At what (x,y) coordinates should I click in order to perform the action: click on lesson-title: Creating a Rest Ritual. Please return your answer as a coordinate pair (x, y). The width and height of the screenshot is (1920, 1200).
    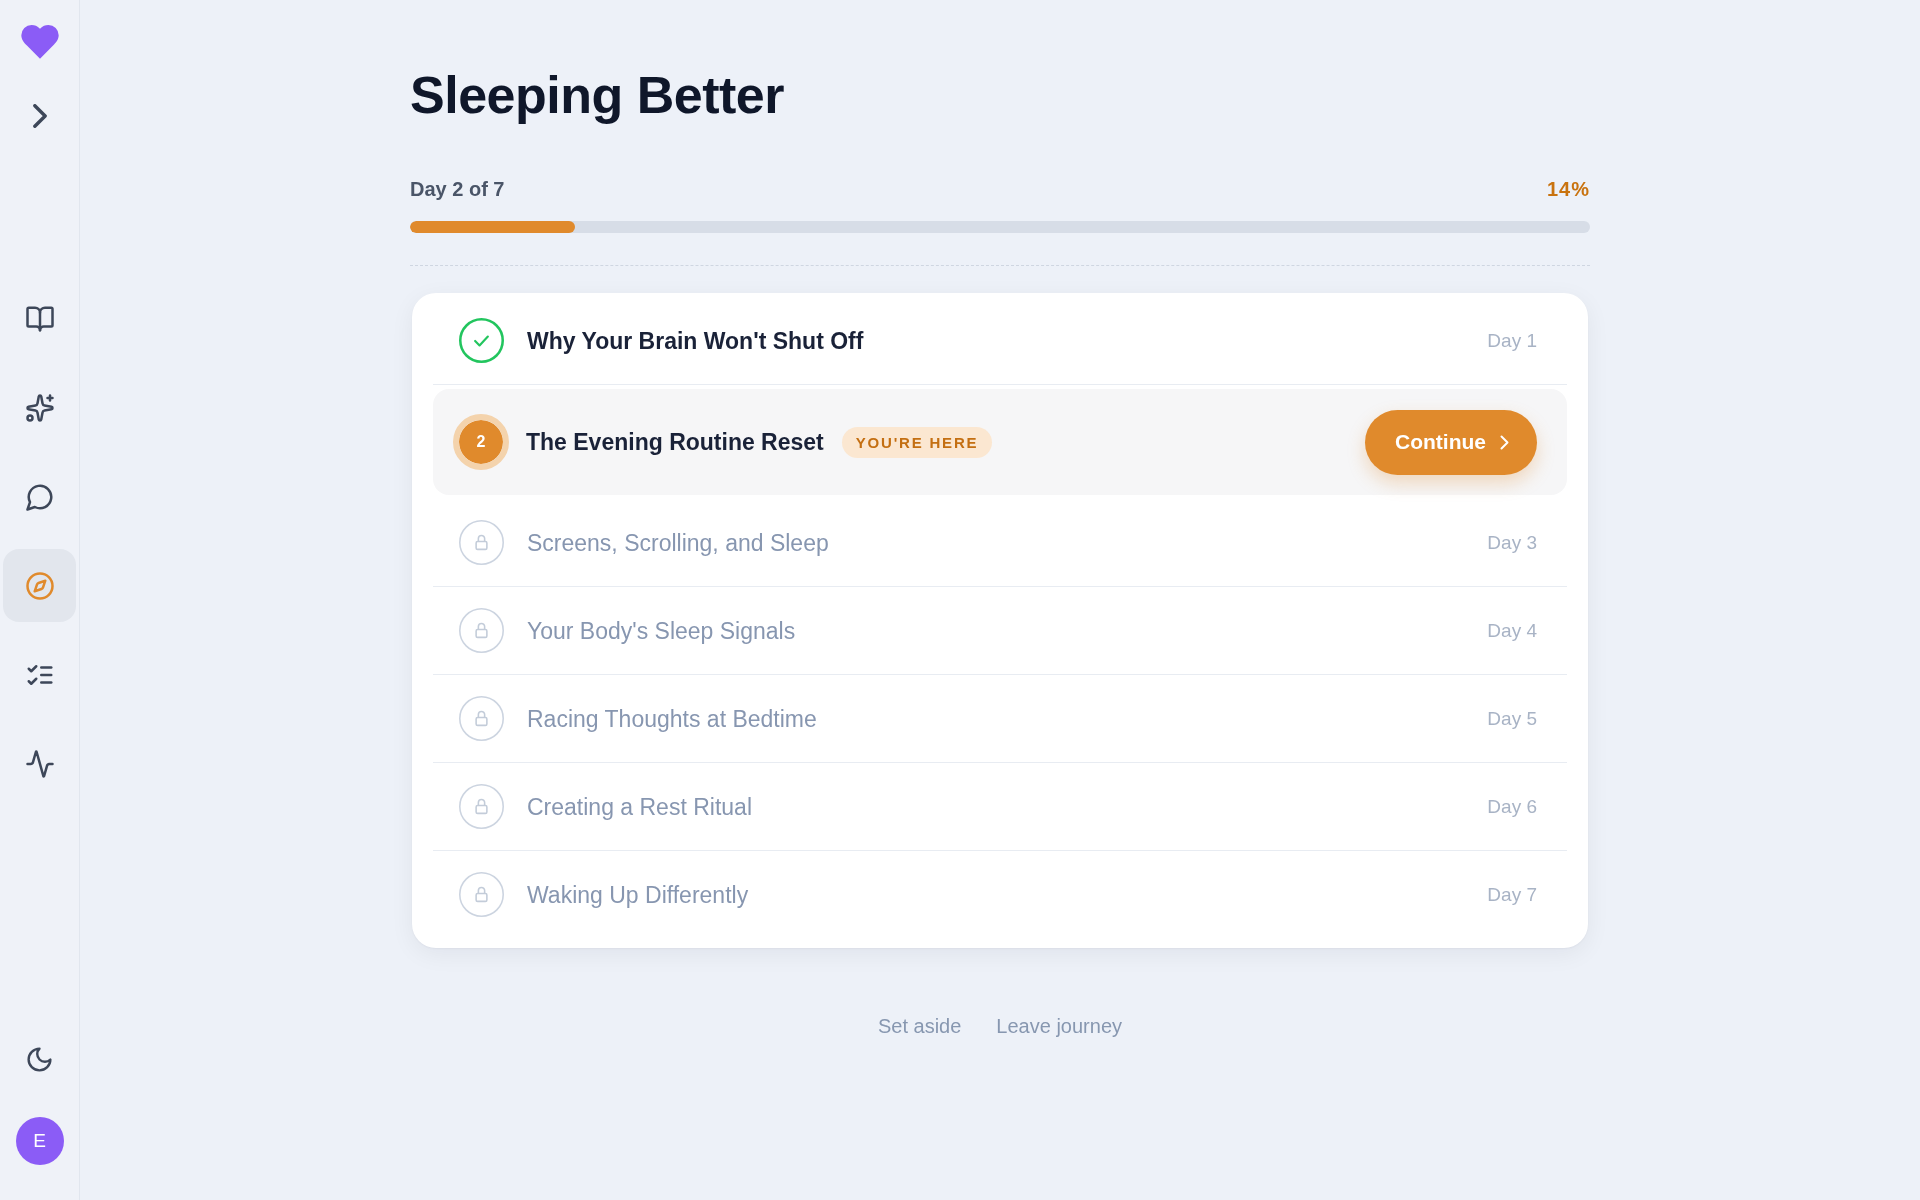
    Looking at the image, I should click on (639, 806).